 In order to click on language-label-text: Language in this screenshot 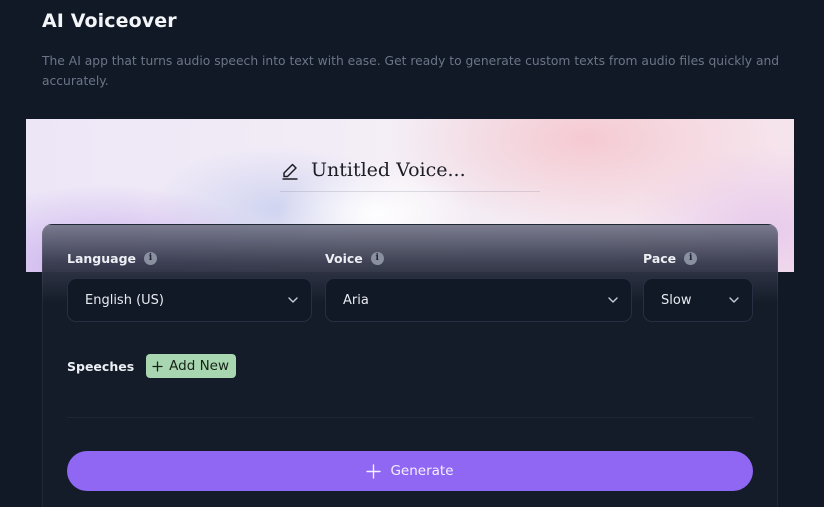, I will do `click(102, 258)`.